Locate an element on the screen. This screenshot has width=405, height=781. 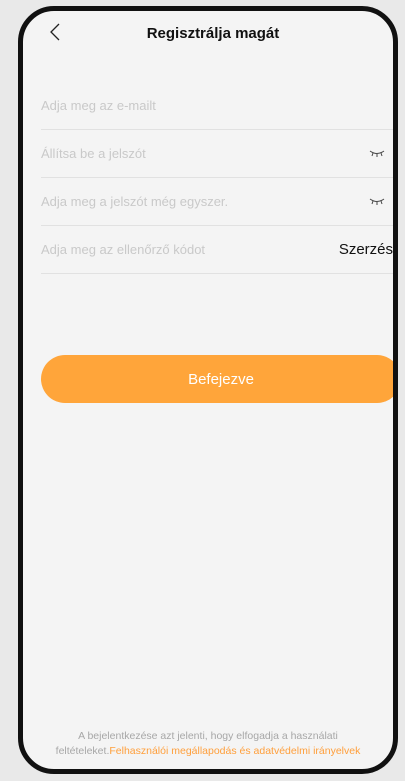
code-placeholder: Adja meg az ellenőrző kódot is located at coordinates (123, 249).